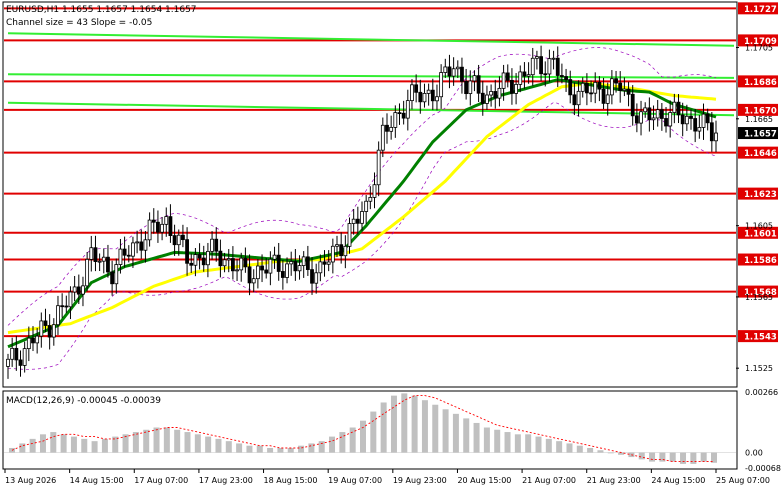 The width and height of the screenshot is (781, 493). What do you see at coordinates (161, 480) in the screenshot?
I see `time-tick-label: 17 Aug 07:00` at bounding box center [161, 480].